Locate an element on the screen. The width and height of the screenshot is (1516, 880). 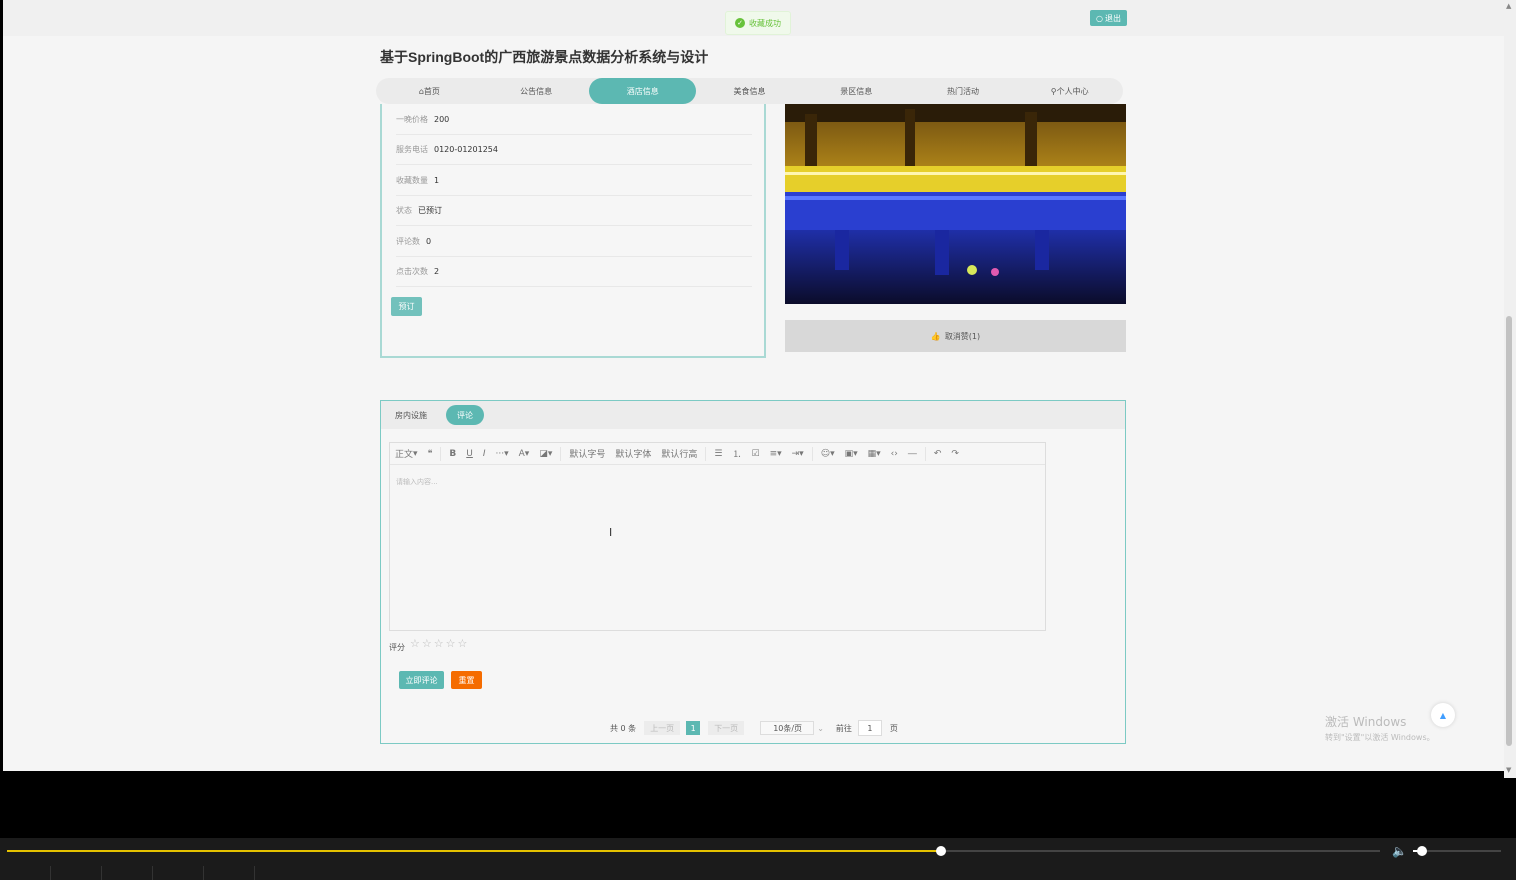
italic-icon: I is located at coordinates (484, 453).